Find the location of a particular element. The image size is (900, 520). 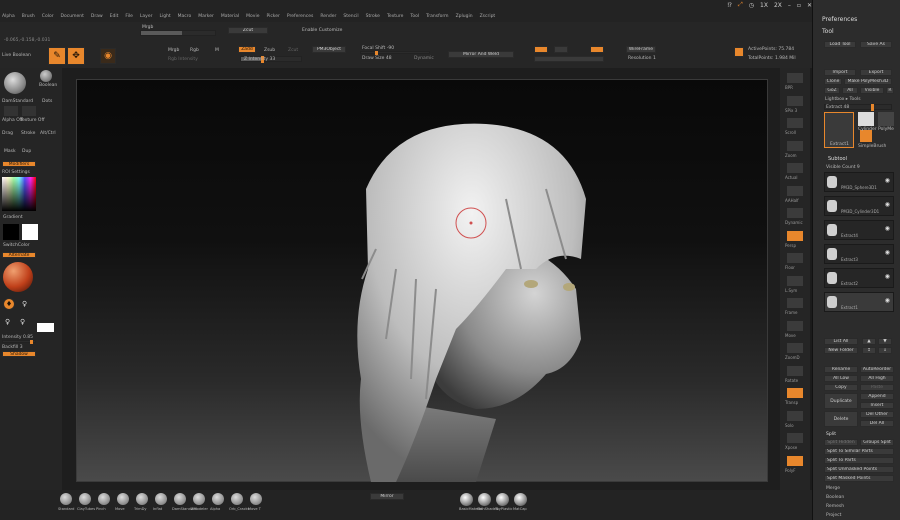

material-toyplastic-button is located at coordinates (502, 499).